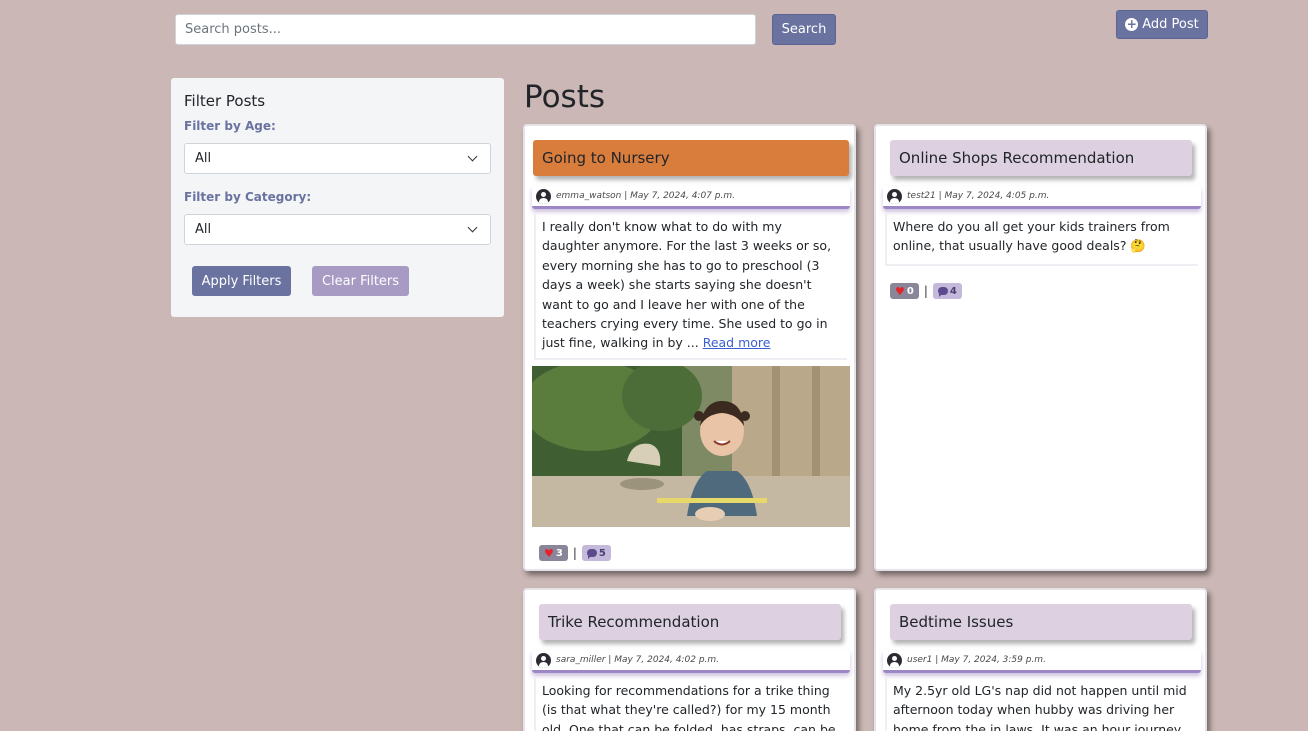  Describe the element at coordinates (920, 660) in the screenshot. I see `post-author: user1` at that location.